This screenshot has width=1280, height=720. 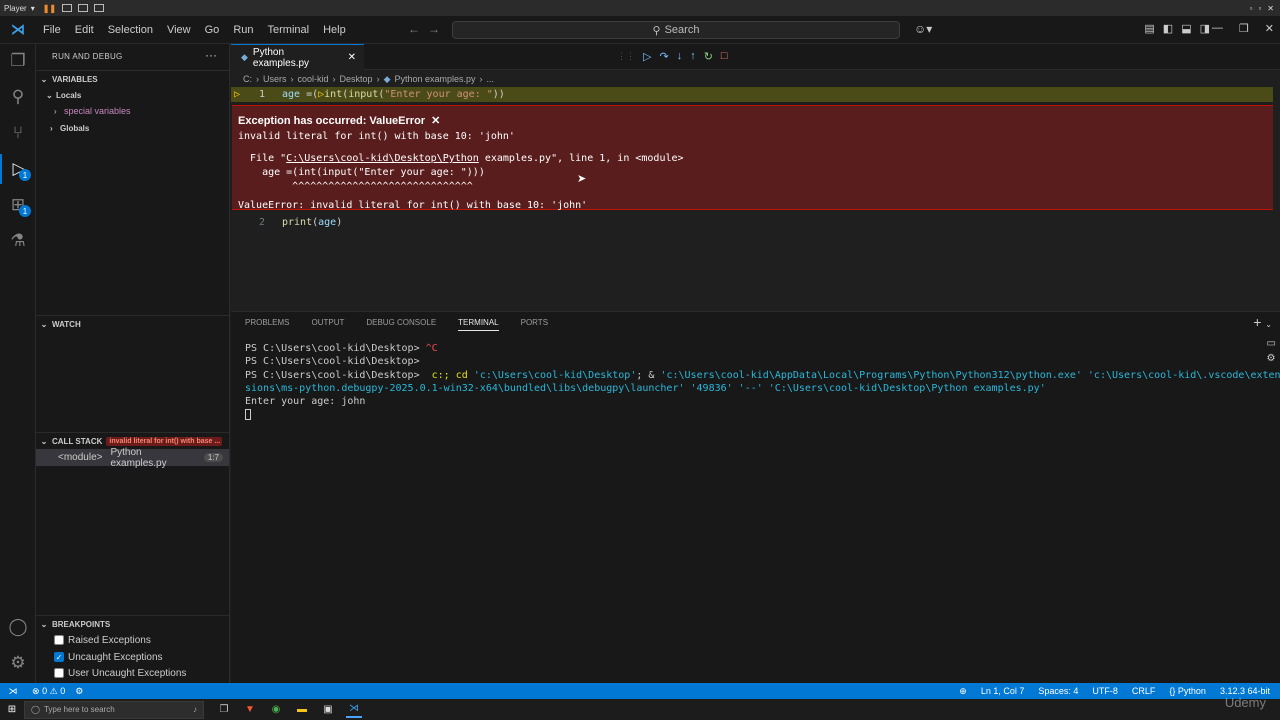 I want to click on vm-player-menu: Player, so click(x=15, y=8).